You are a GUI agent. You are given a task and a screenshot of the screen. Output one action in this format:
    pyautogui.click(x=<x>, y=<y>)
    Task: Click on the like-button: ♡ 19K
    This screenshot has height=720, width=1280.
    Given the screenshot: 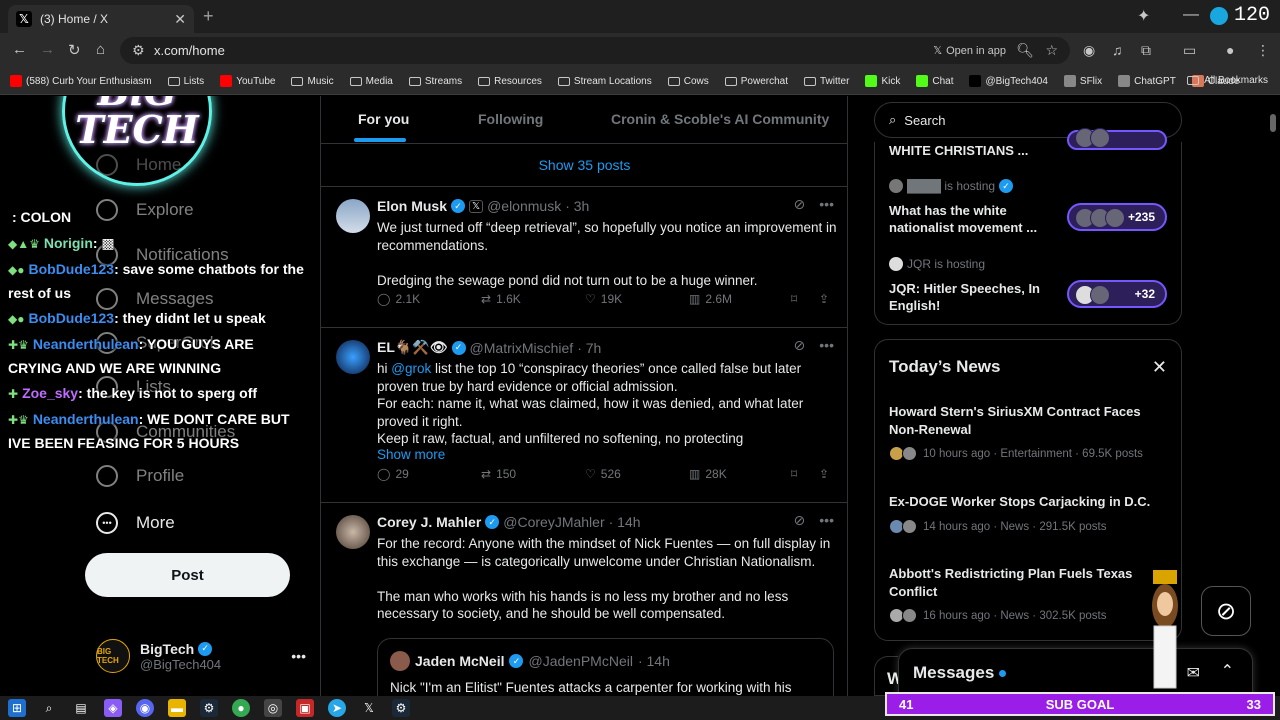 What is the action you would take?
    pyautogui.click(x=603, y=299)
    